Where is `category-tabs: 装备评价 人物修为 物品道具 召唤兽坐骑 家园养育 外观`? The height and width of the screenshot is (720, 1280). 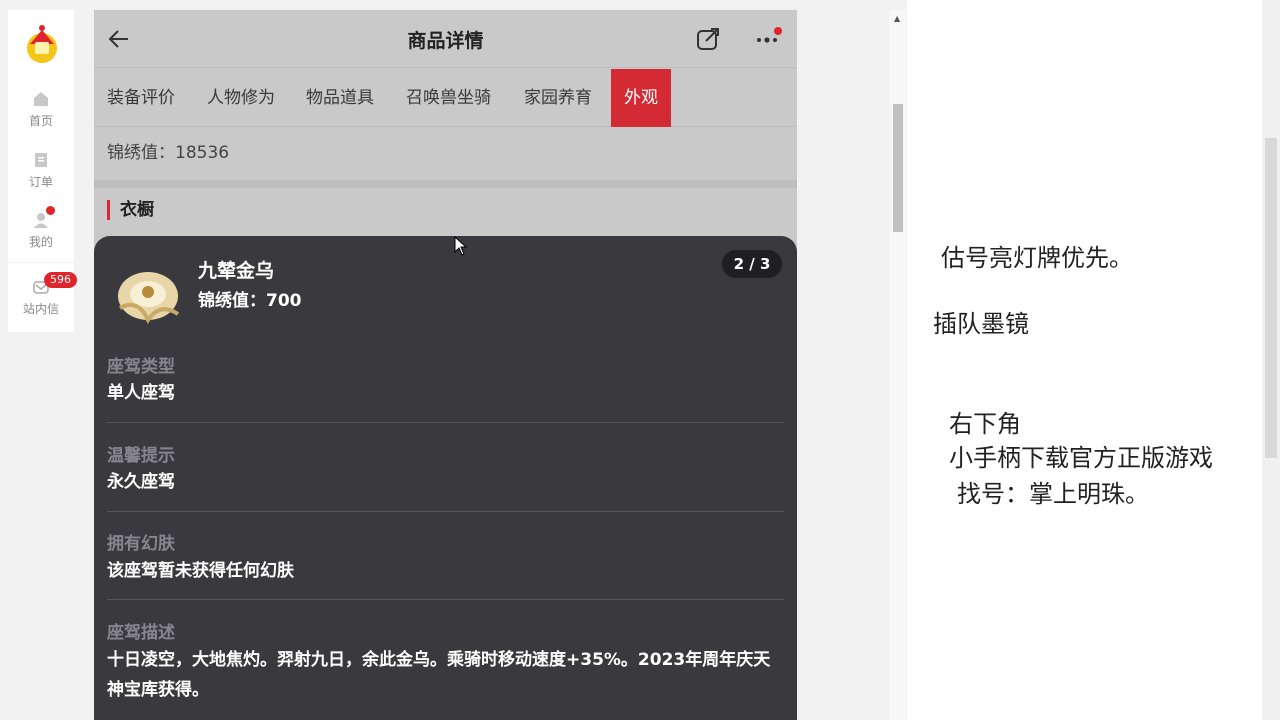
category-tabs: 装备评价 人物修为 物品道具 召唤兽坐骑 家园养育 外观 is located at coordinates (445, 98).